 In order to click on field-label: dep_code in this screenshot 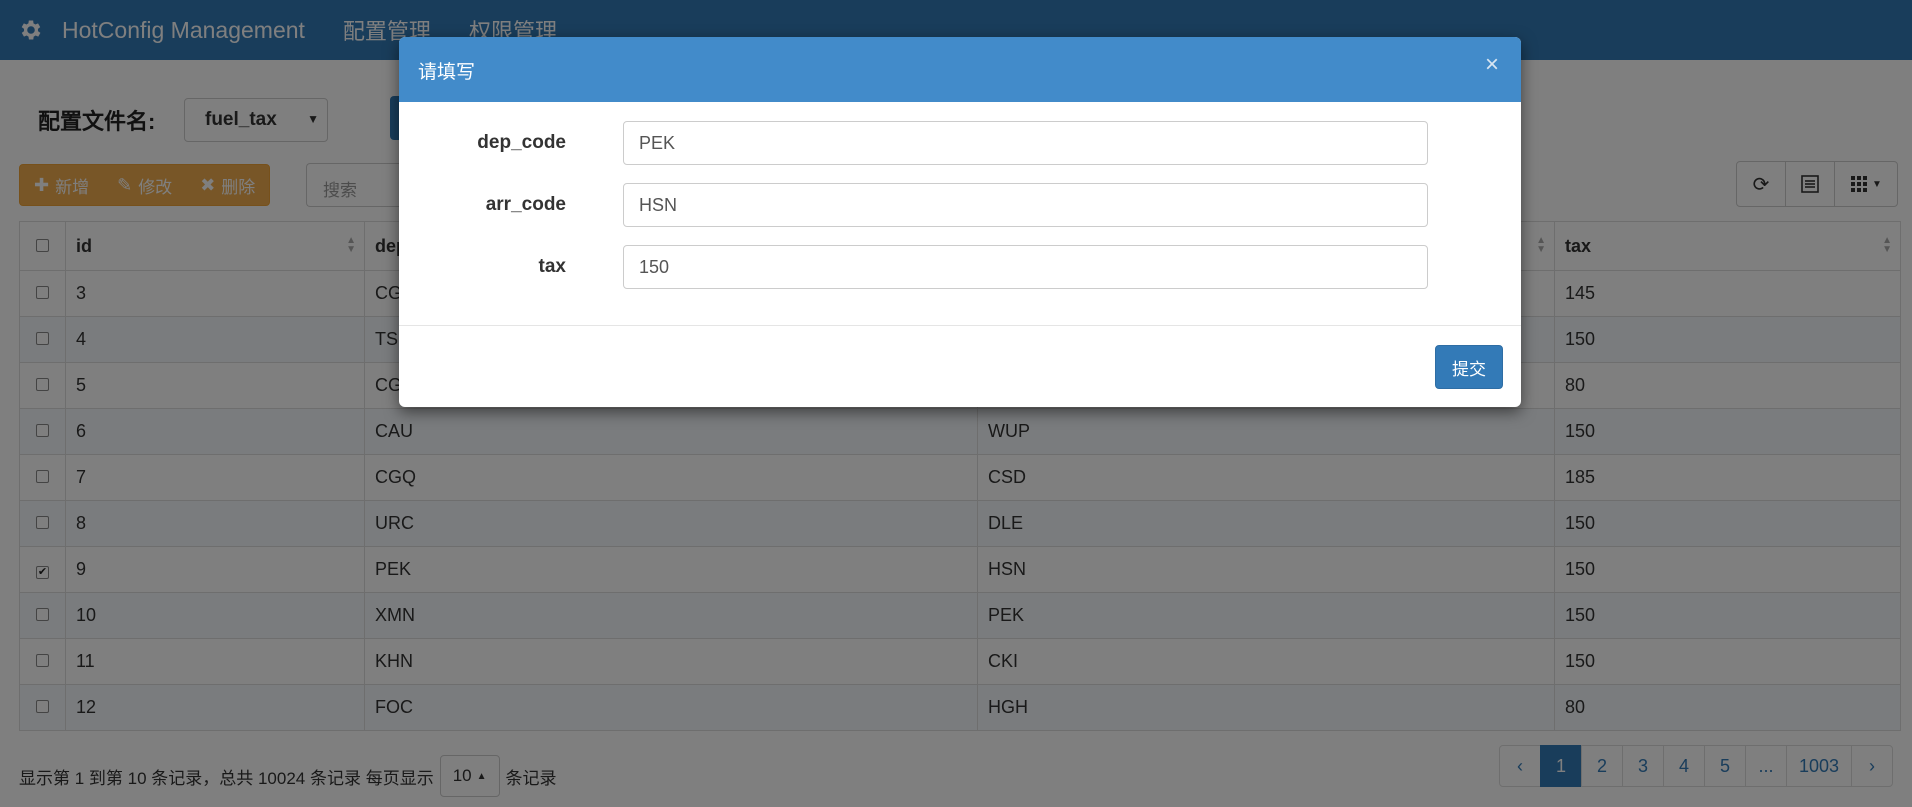, I will do `click(521, 142)`.